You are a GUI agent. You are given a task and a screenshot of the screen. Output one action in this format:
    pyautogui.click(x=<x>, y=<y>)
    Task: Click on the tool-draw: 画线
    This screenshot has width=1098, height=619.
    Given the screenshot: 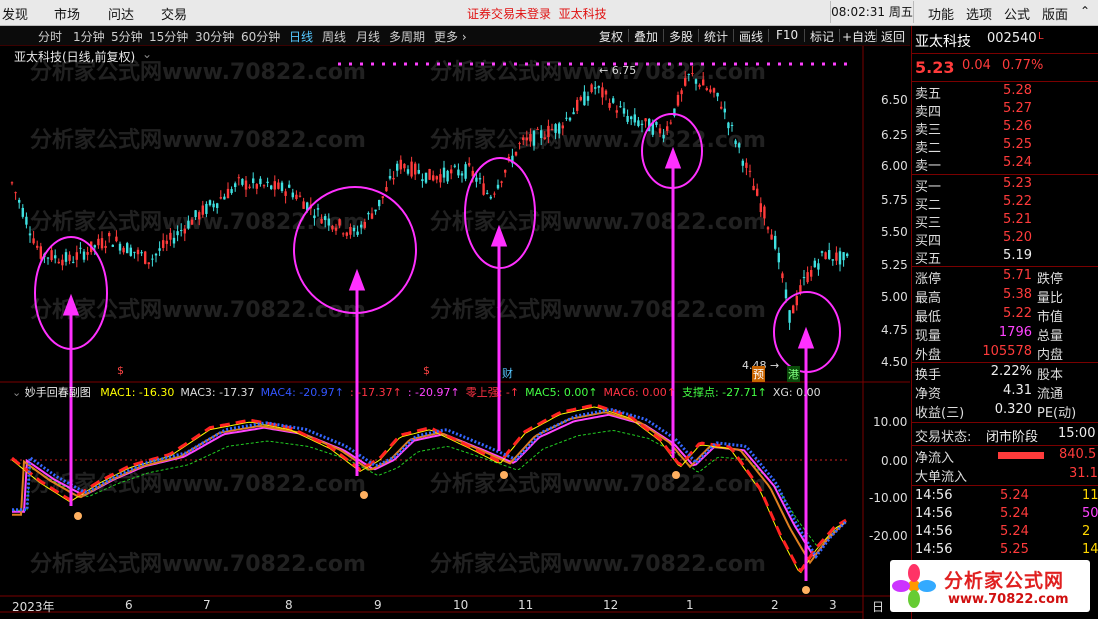 What is the action you would take?
    pyautogui.click(x=751, y=36)
    